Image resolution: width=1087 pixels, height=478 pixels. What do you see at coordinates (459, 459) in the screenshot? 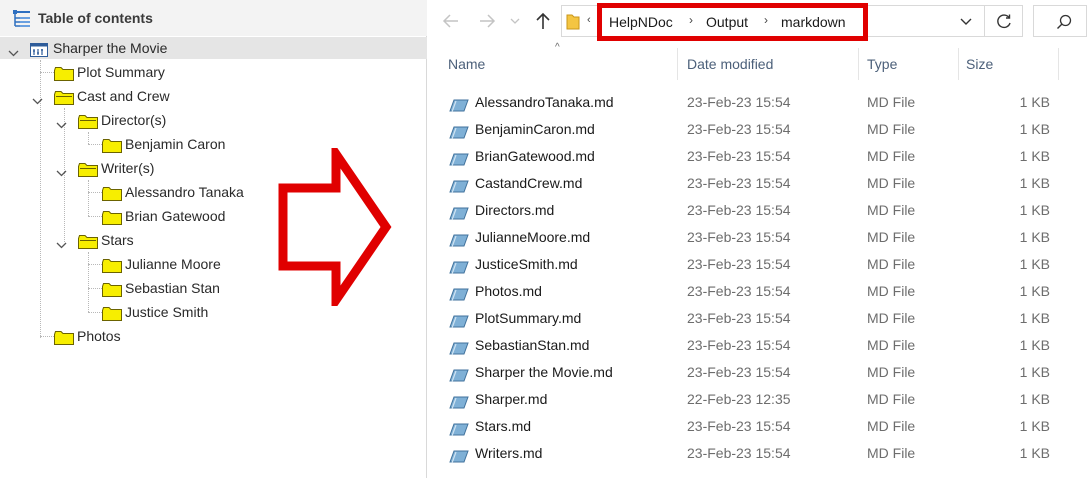
I see `md-file-icon` at bounding box center [459, 459].